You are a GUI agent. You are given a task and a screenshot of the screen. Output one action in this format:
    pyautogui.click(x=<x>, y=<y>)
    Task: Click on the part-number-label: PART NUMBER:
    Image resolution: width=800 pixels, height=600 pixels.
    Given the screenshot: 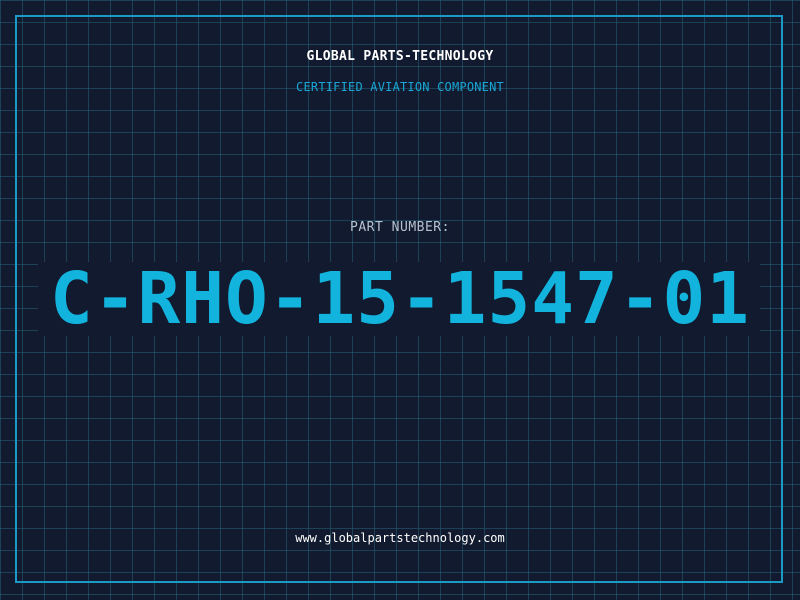 What is the action you would take?
    pyautogui.click(x=400, y=227)
    